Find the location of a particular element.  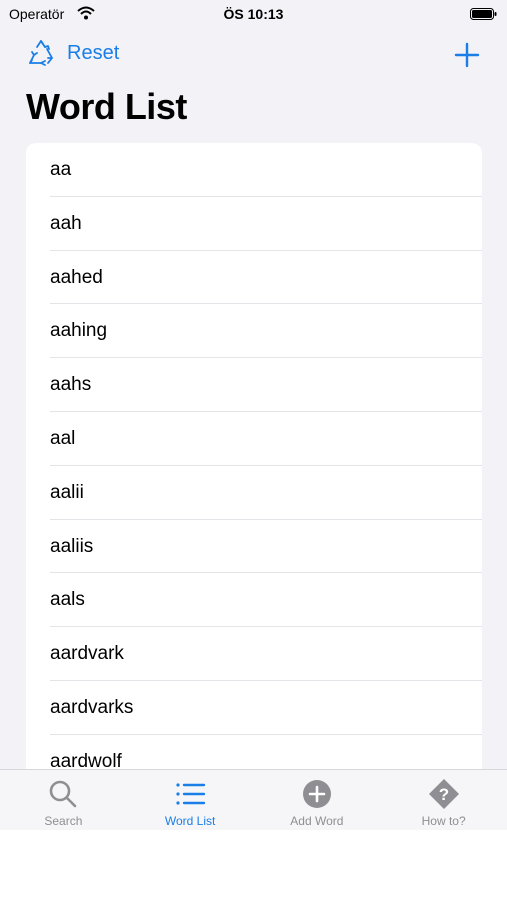

list-item: aahs is located at coordinates (254, 385).